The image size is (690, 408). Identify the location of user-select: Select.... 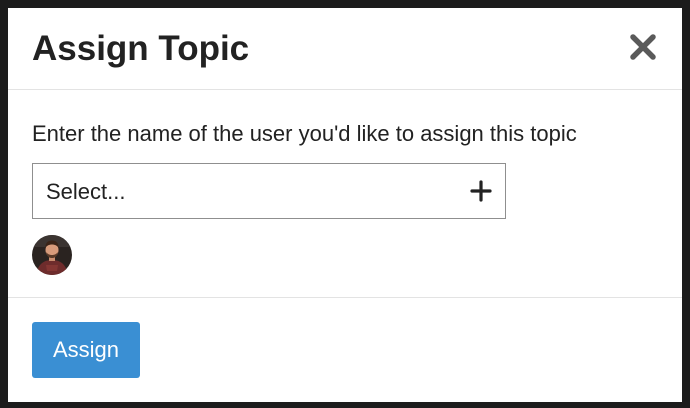
(269, 191).